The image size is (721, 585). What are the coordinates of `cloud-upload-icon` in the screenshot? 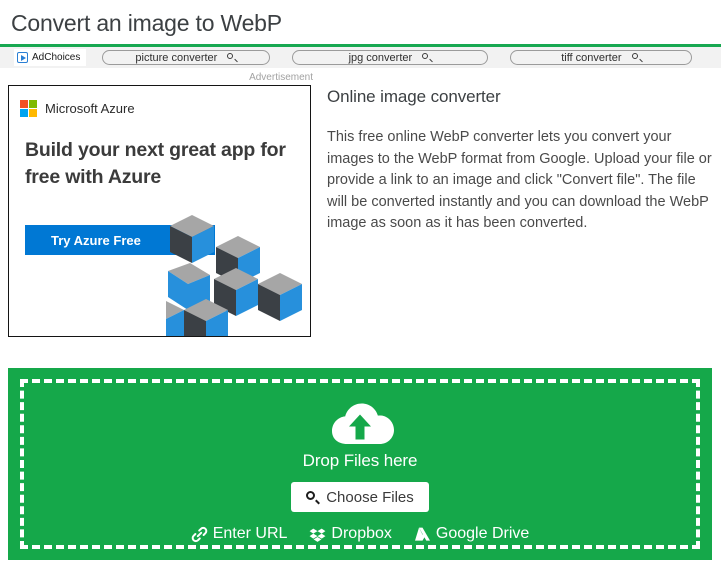 It's located at (363, 423).